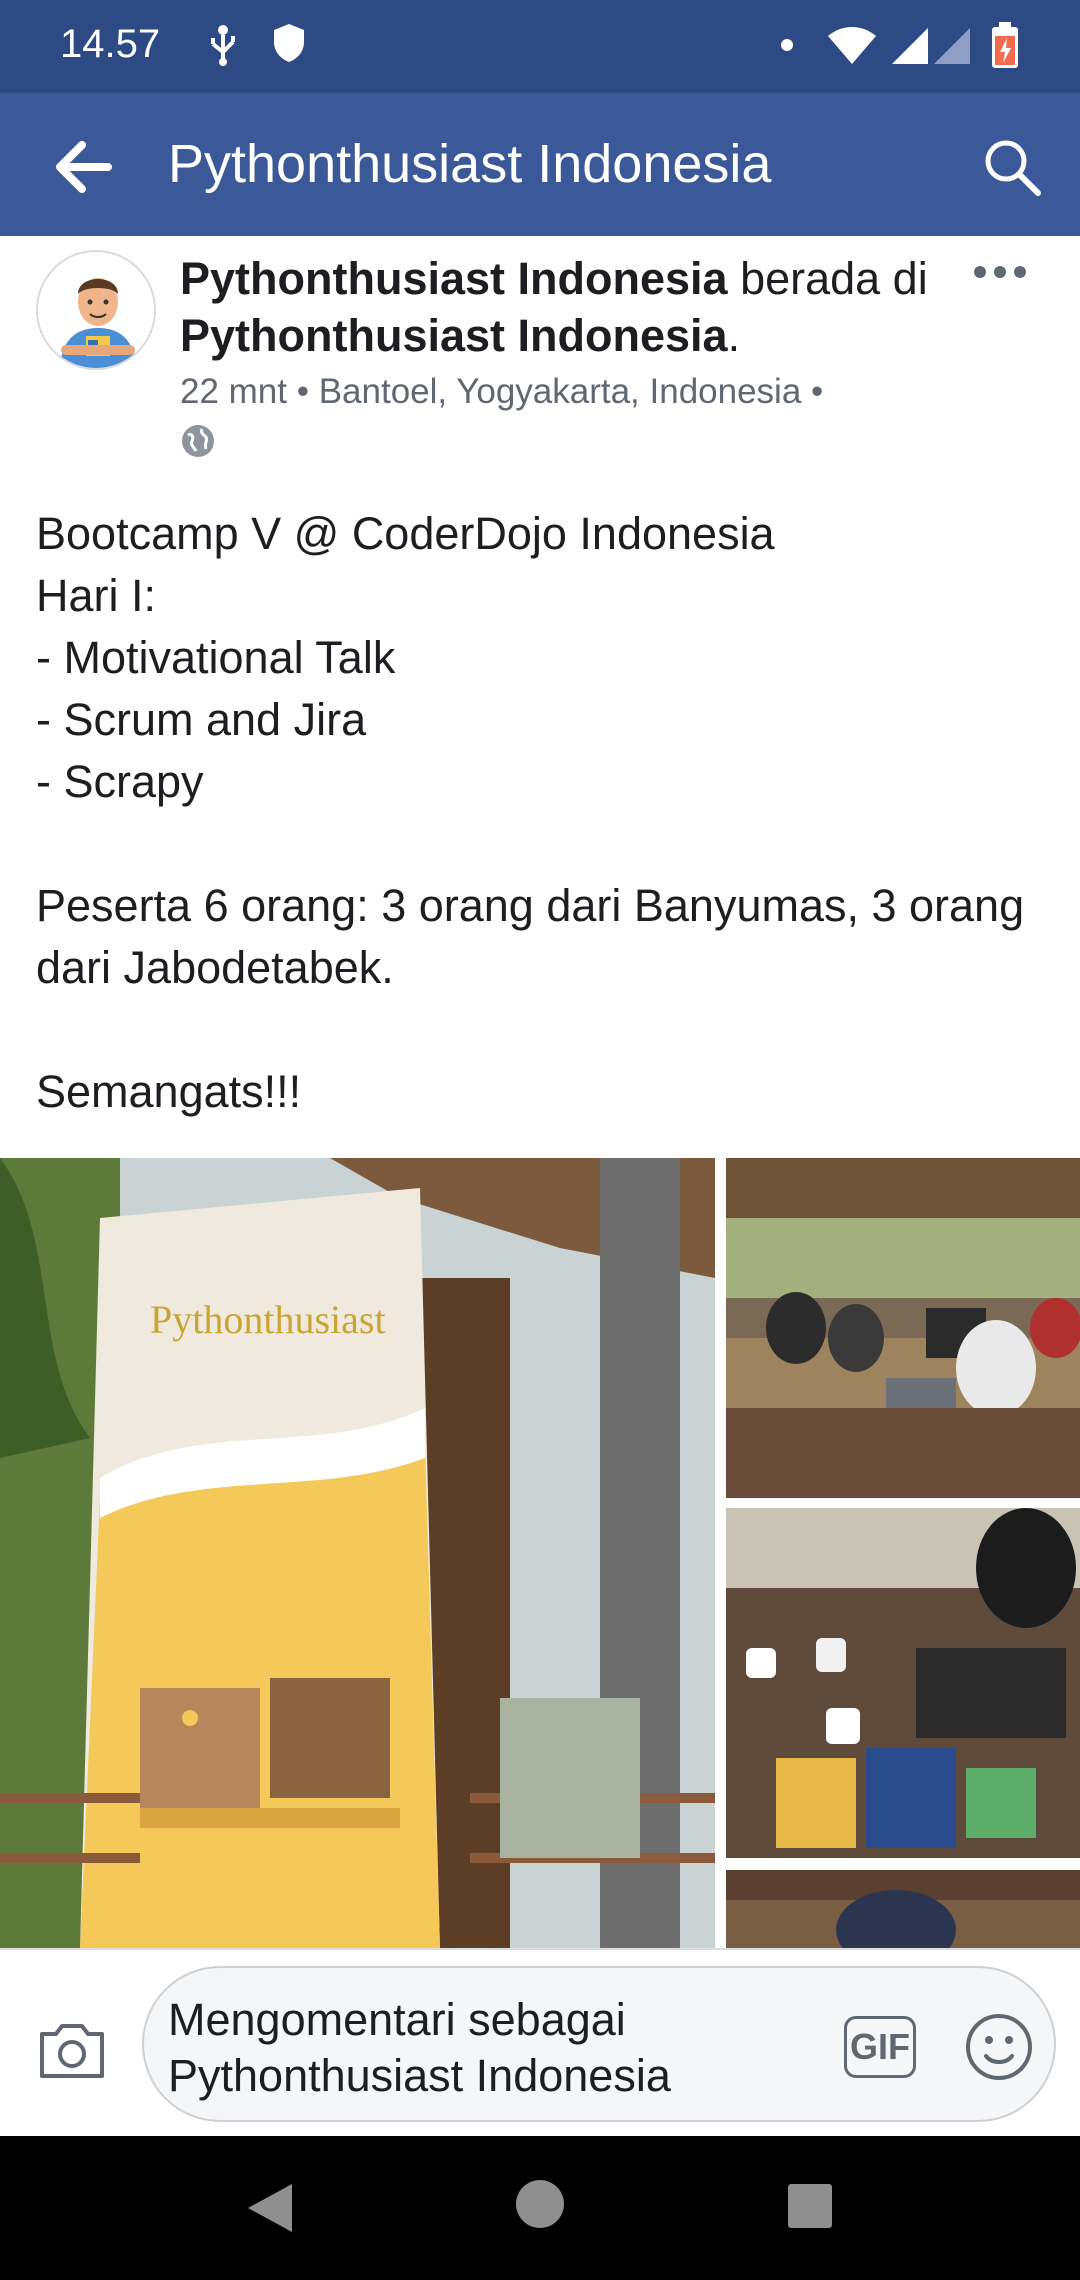  What do you see at coordinates (454, 335) in the screenshot?
I see `location-page-name: Pythonthusiast Indonesia` at bounding box center [454, 335].